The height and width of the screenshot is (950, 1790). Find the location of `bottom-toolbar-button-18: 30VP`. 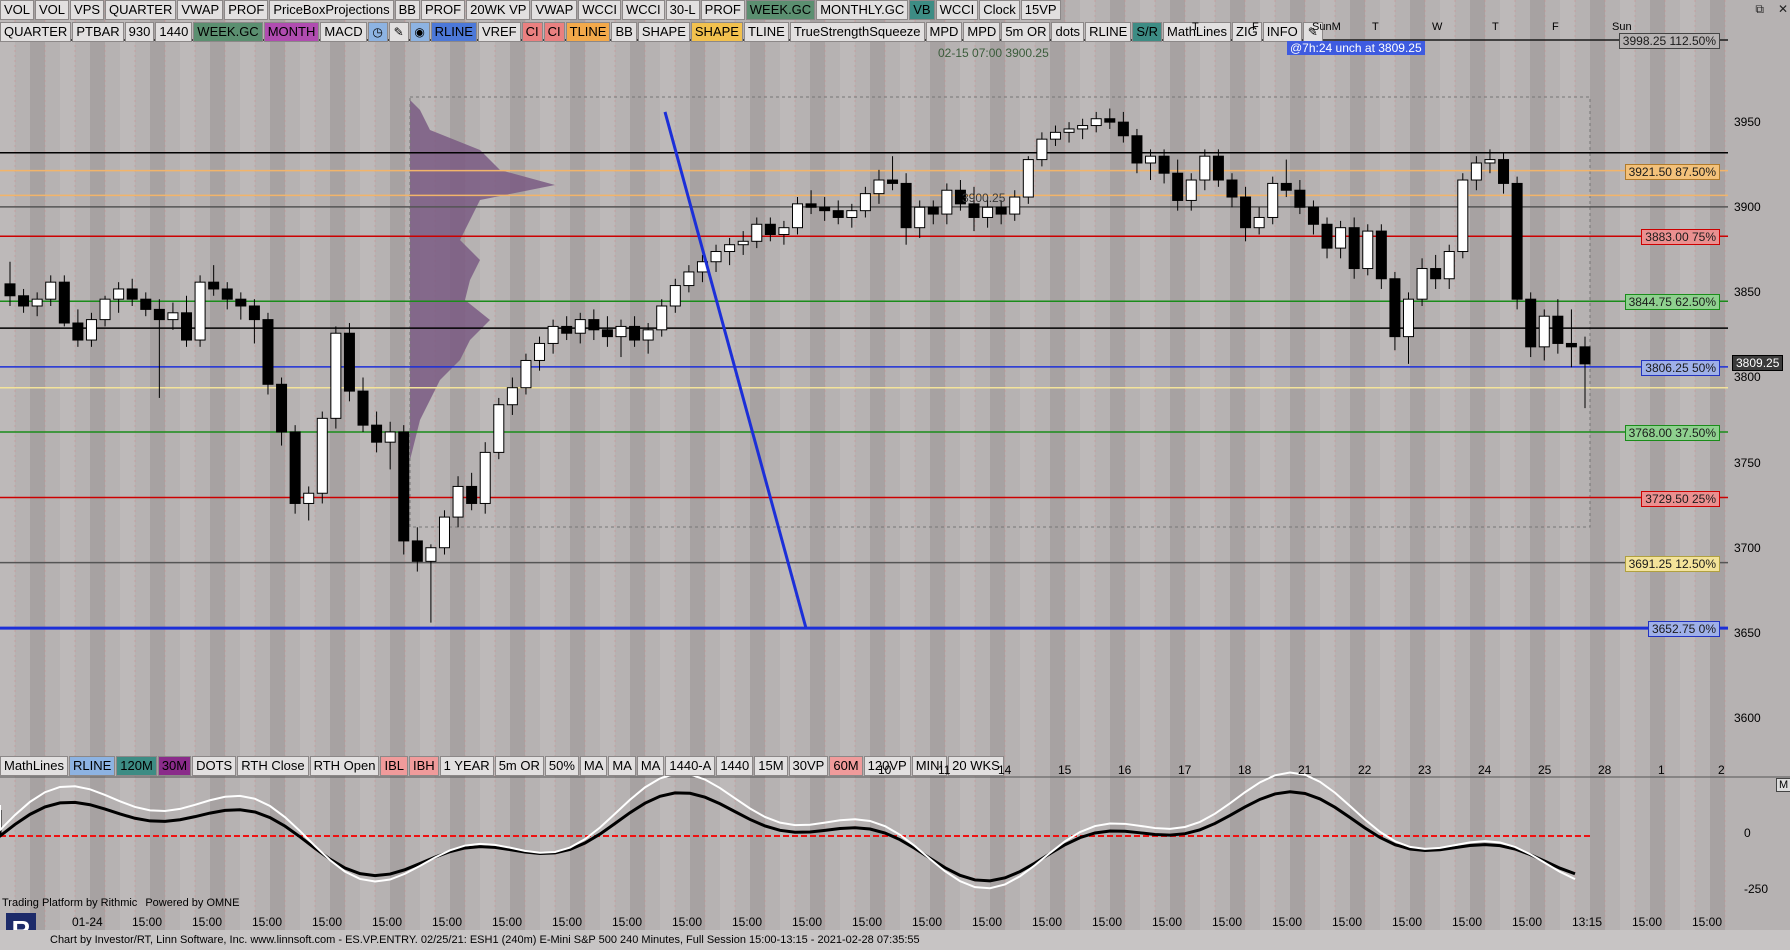

bottom-toolbar-button-18: 30VP is located at coordinates (808, 766).